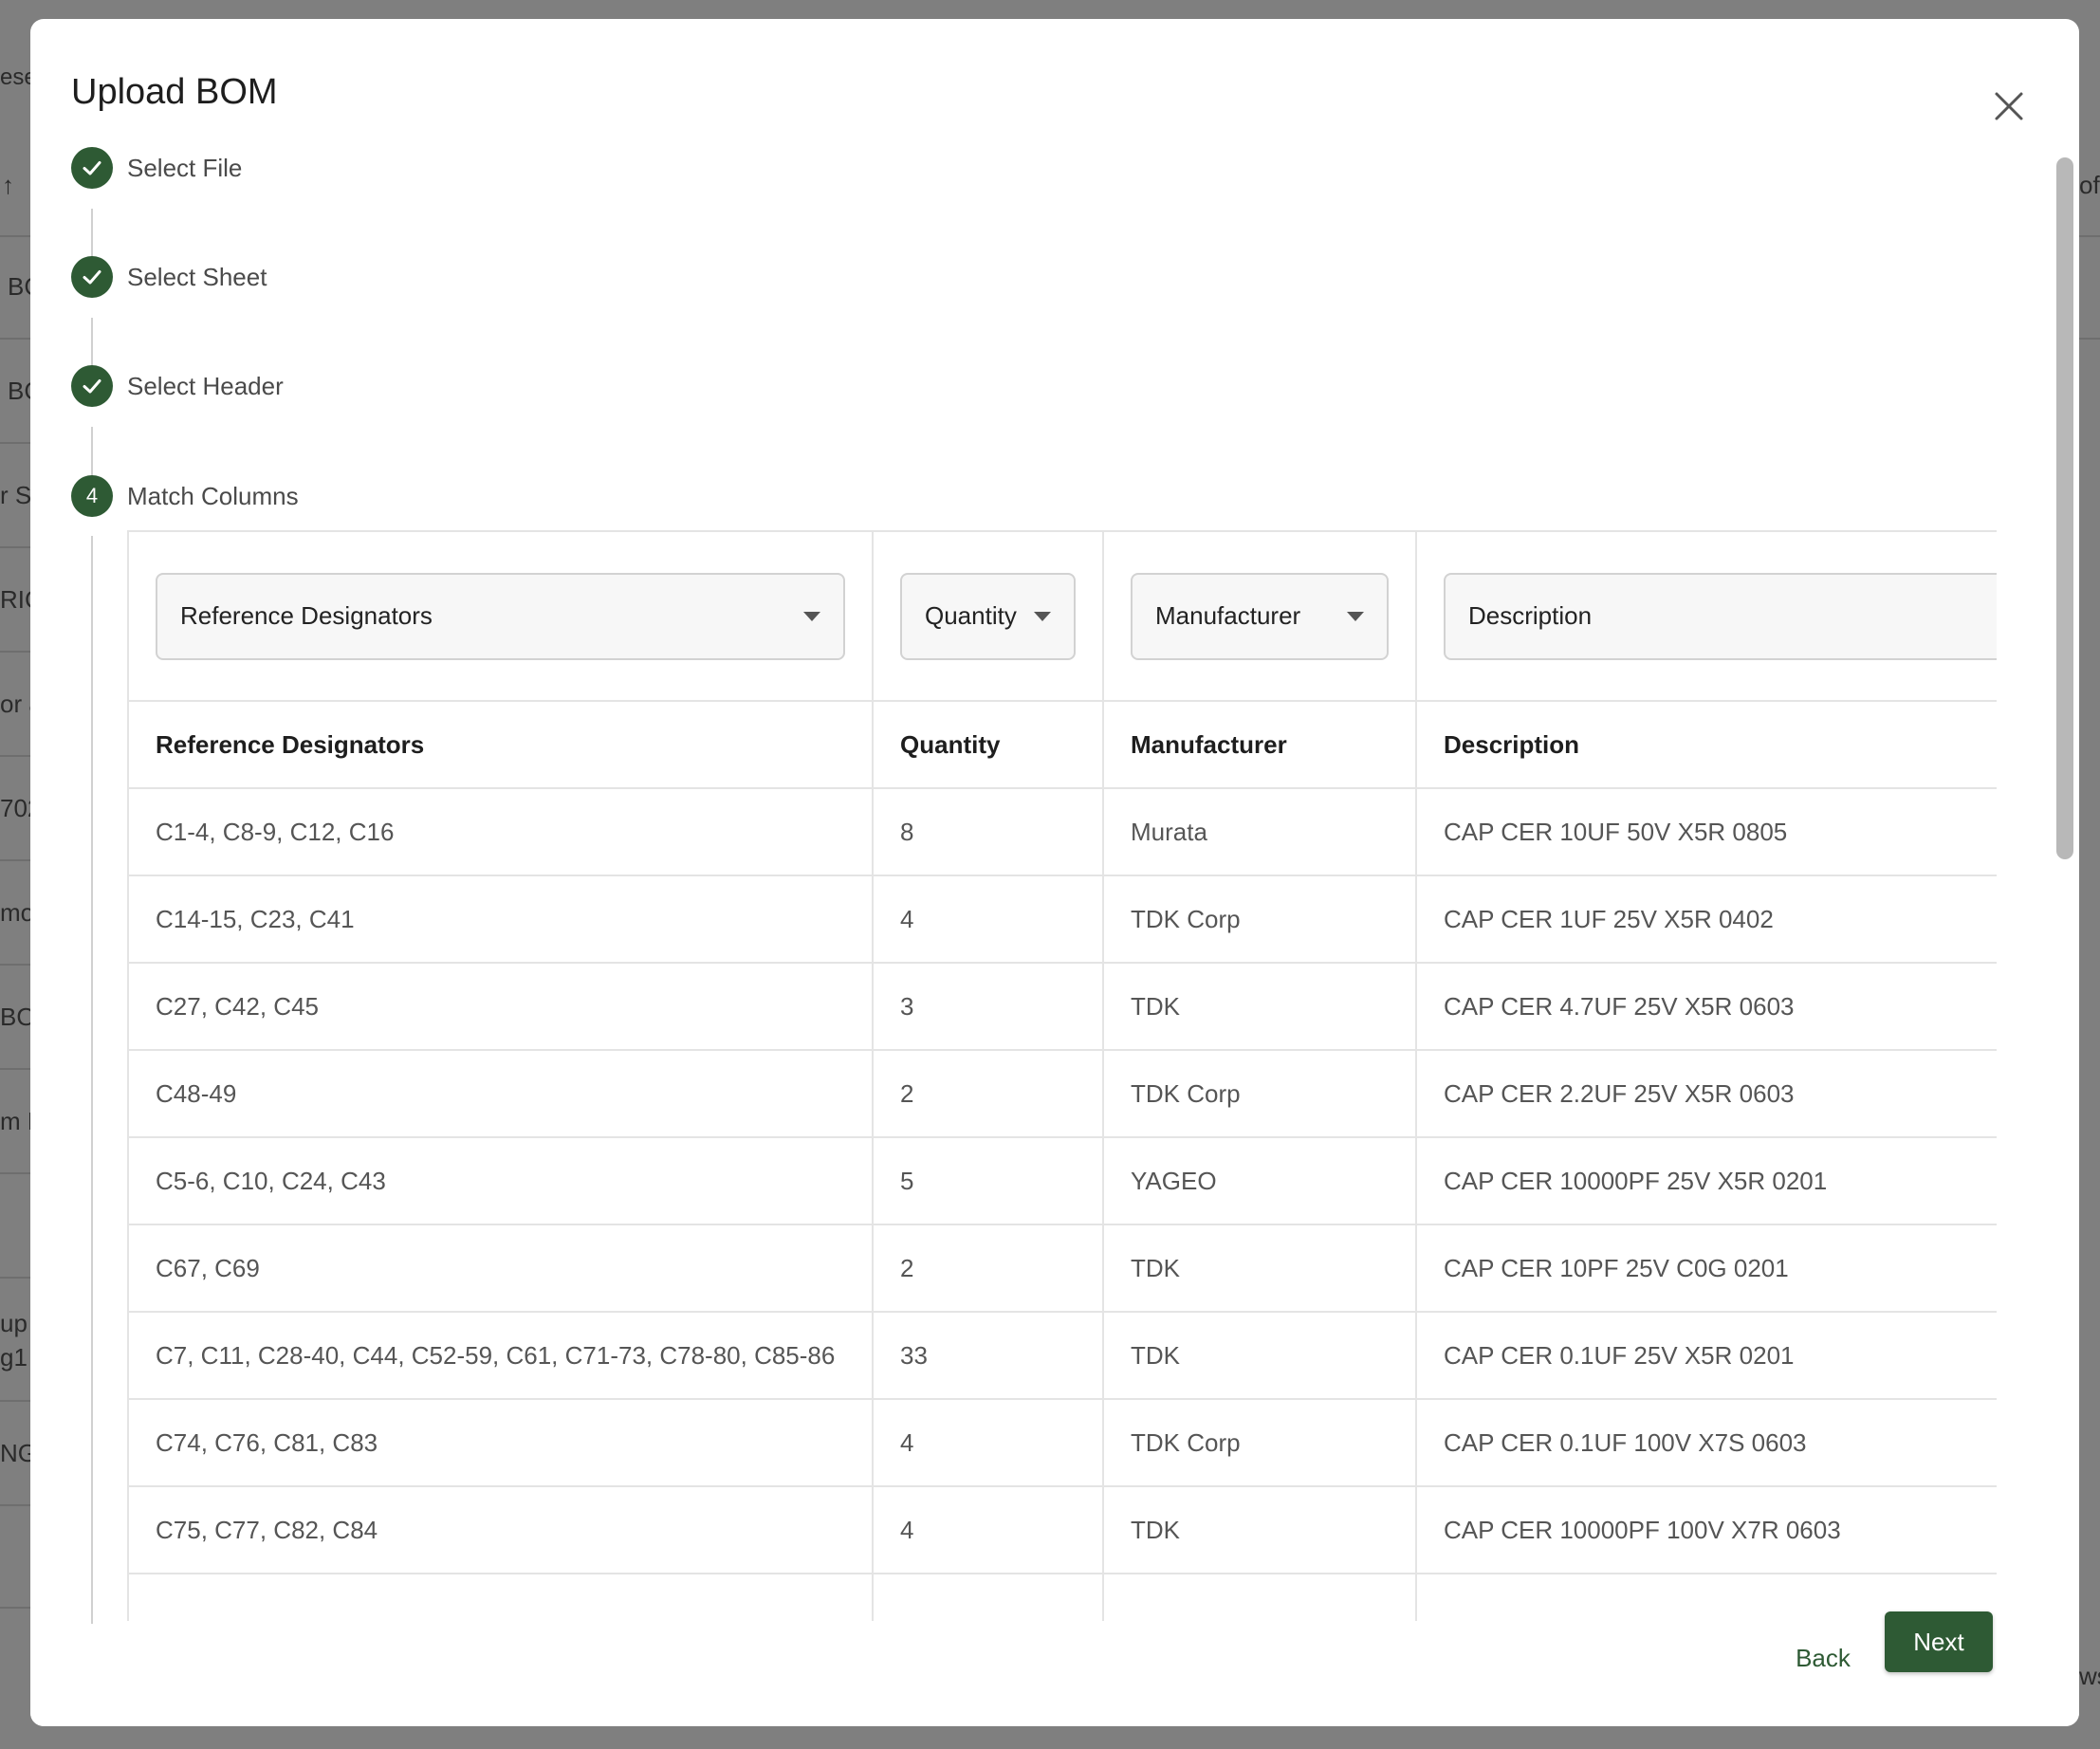 The width and height of the screenshot is (2100, 1749). Describe the element at coordinates (501, 1268) in the screenshot. I see `table-cell: C67, C69` at that location.